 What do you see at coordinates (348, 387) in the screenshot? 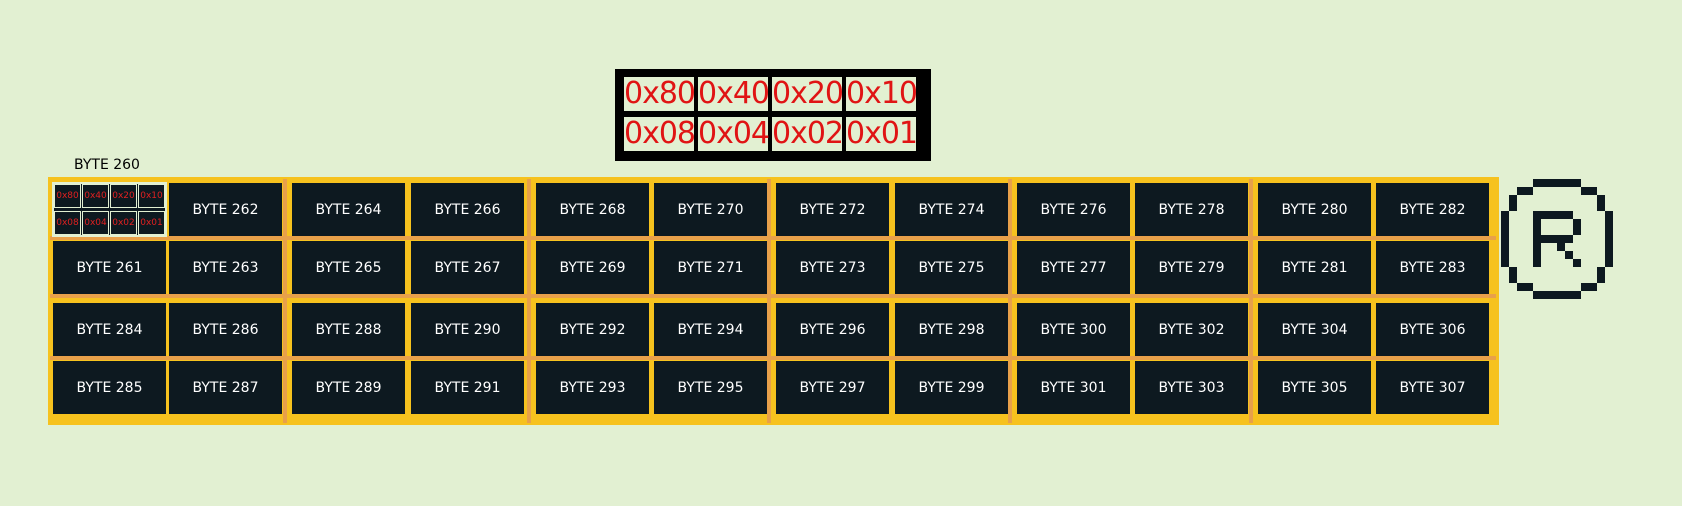
I see `byte-cell: BYTE 289` at bounding box center [348, 387].